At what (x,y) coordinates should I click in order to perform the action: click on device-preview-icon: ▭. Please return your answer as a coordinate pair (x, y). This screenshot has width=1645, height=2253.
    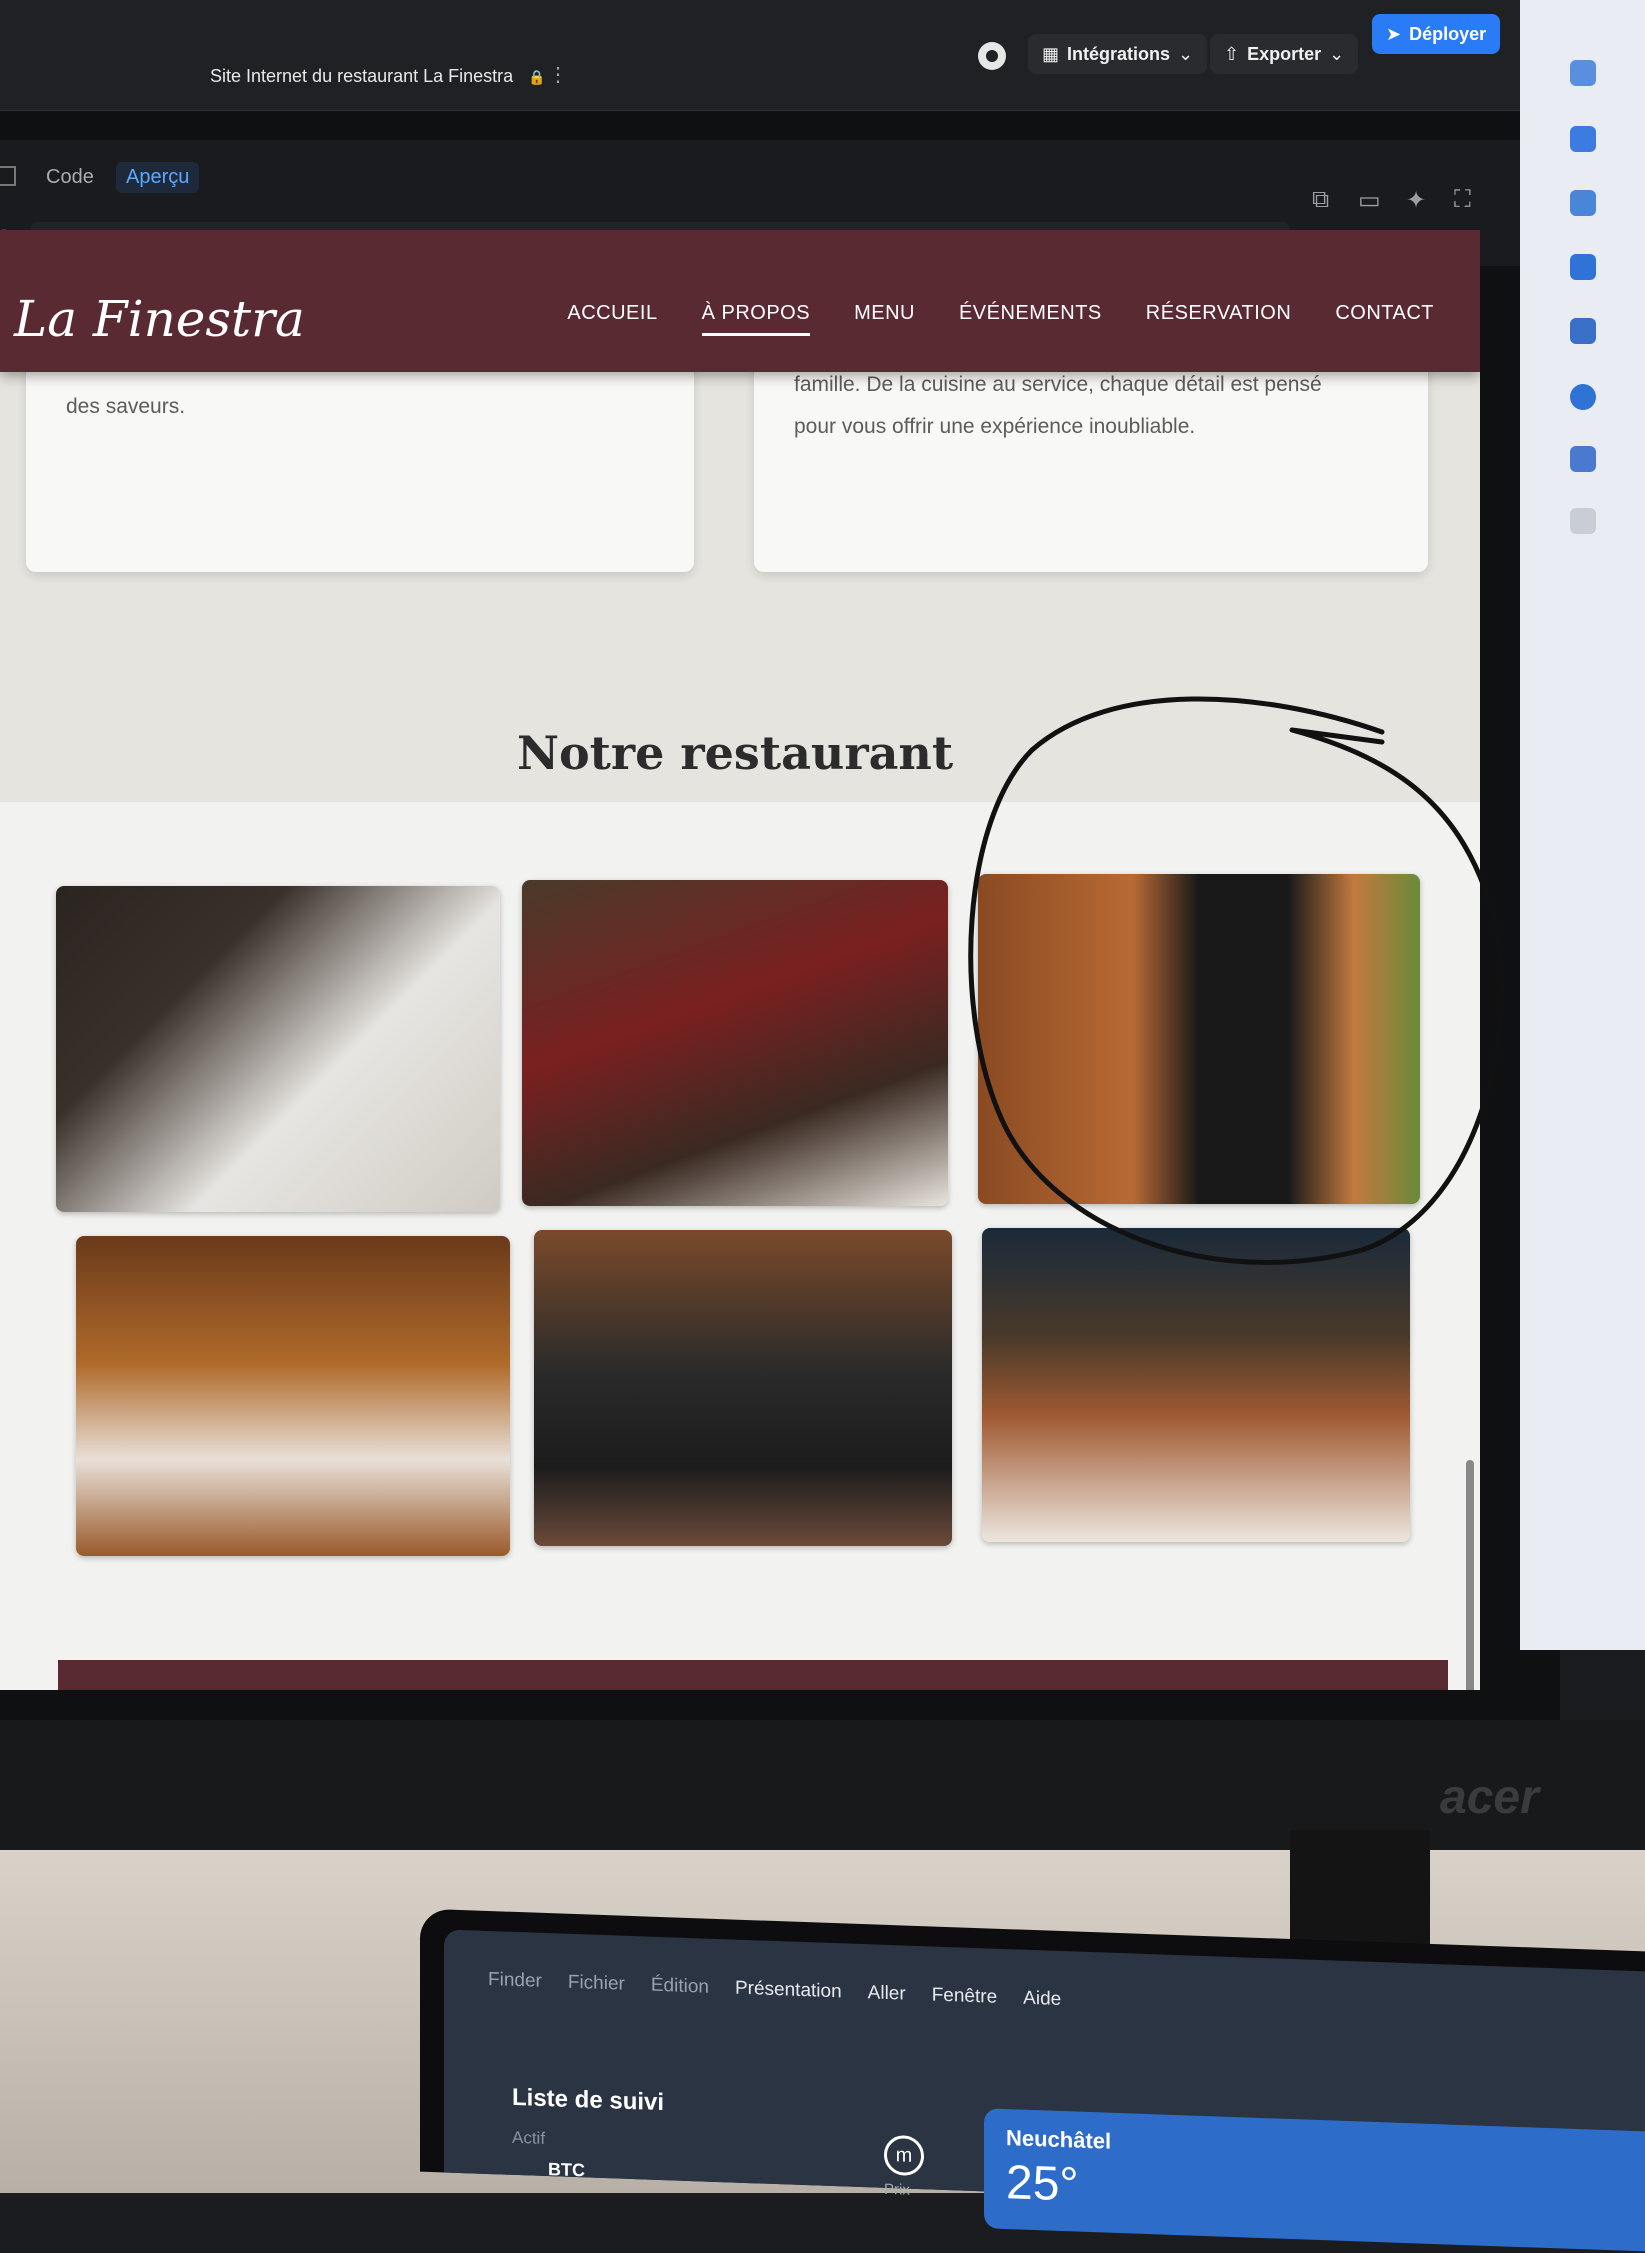
    Looking at the image, I should click on (1369, 200).